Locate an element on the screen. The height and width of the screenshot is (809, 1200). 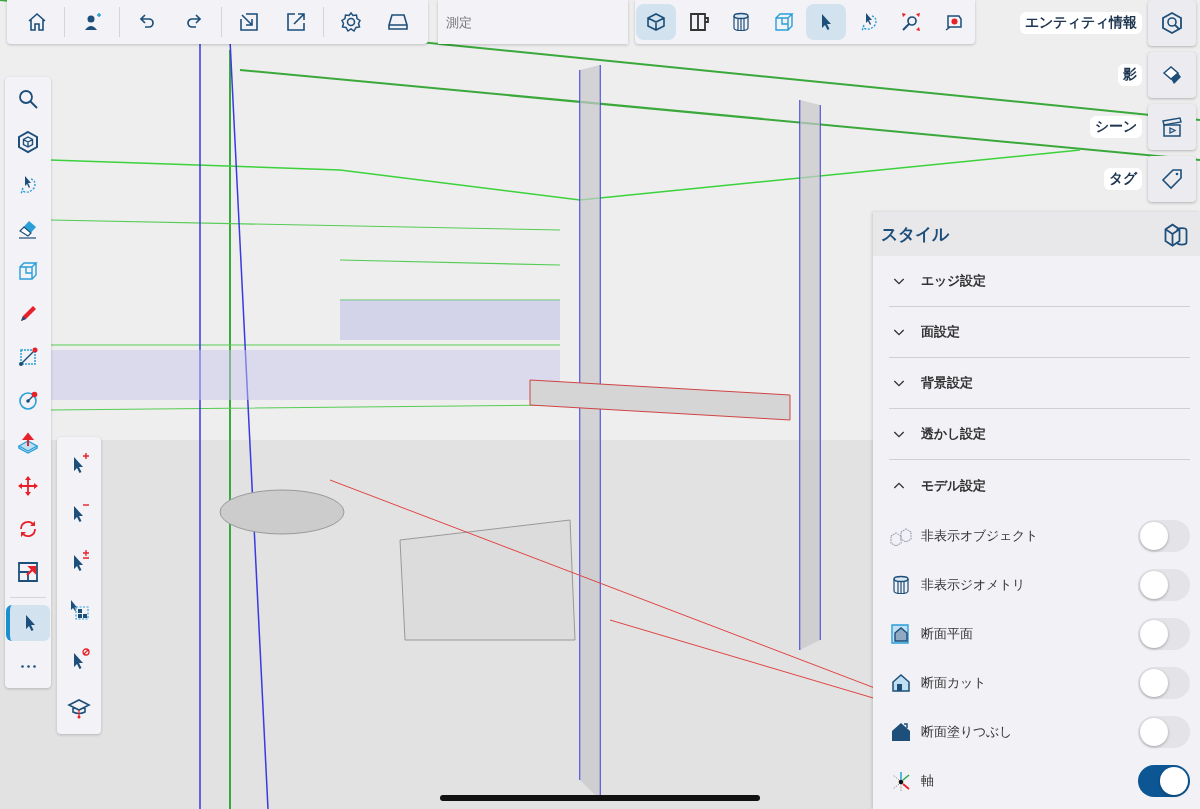
section-header: 背景設定 is located at coordinates (1039, 383).